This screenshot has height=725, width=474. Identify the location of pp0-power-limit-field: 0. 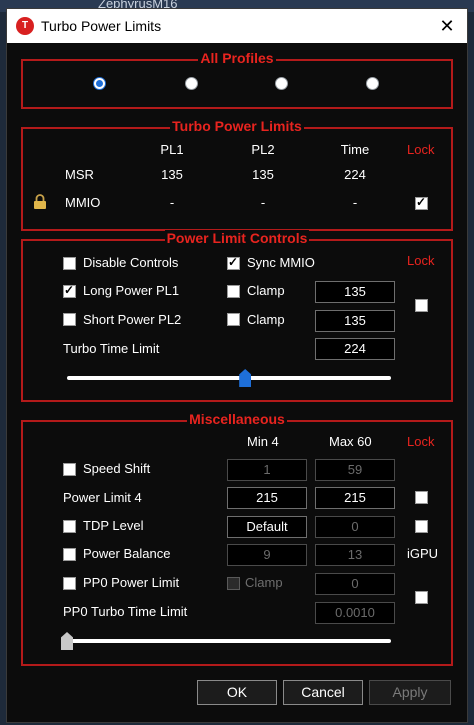
(355, 584).